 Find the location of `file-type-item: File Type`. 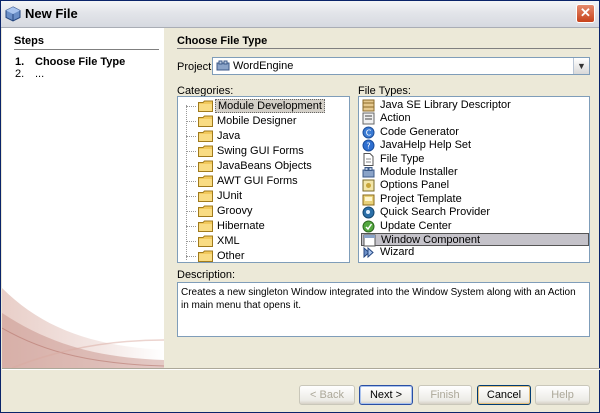

file-type-item: File Type is located at coordinates (475, 159).